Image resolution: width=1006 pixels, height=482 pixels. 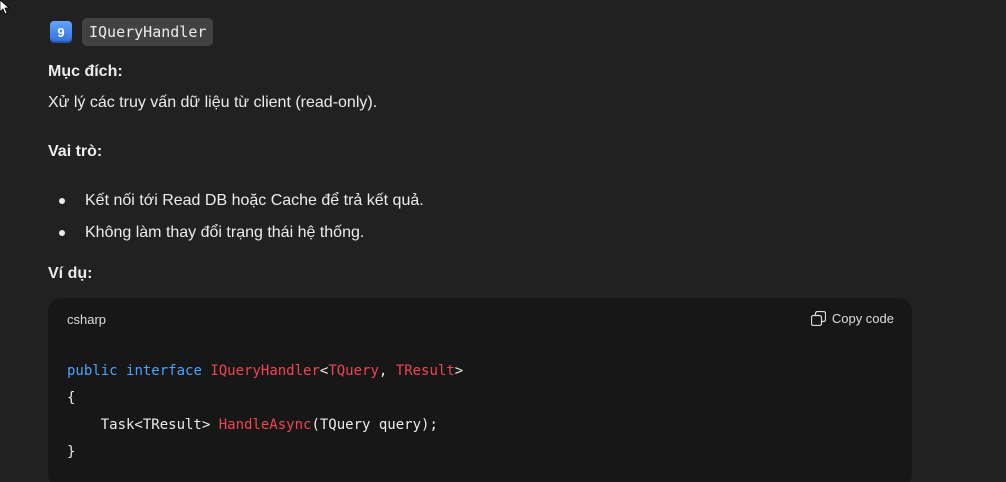 What do you see at coordinates (459, 371) in the screenshot?
I see `code-punct-gt: >` at bounding box center [459, 371].